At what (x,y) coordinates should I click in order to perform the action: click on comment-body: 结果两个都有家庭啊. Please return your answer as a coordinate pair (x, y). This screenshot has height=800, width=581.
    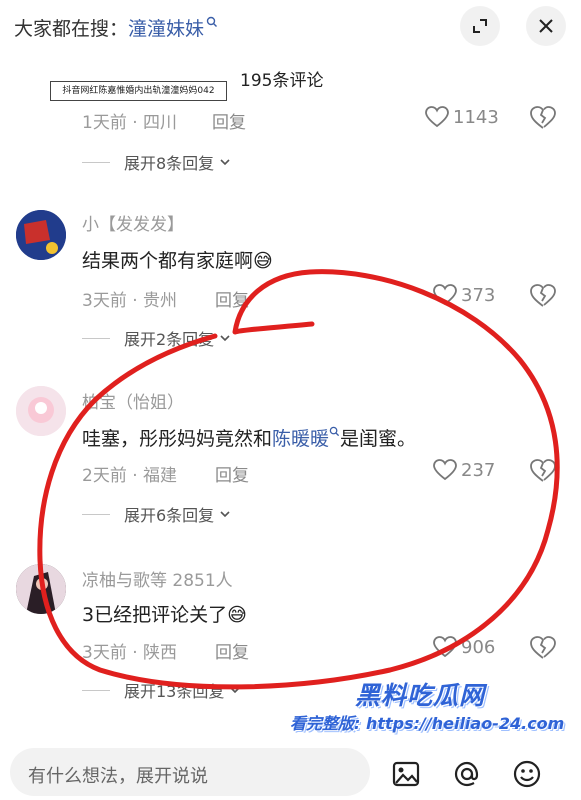
    Looking at the image, I should click on (168, 261).